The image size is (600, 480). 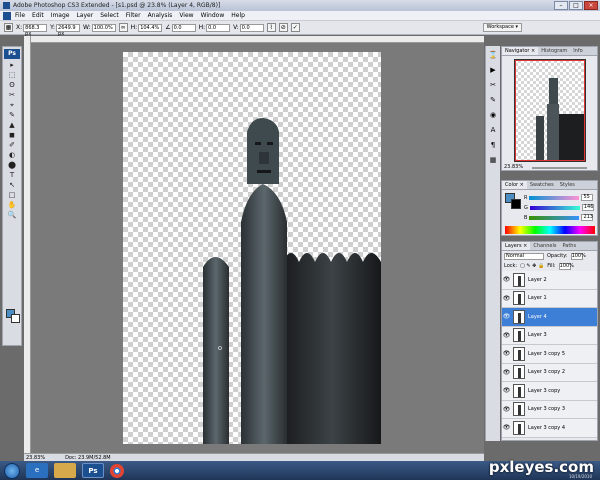 I want to click on tool-presets-icon: ✂, so click(x=493, y=85).